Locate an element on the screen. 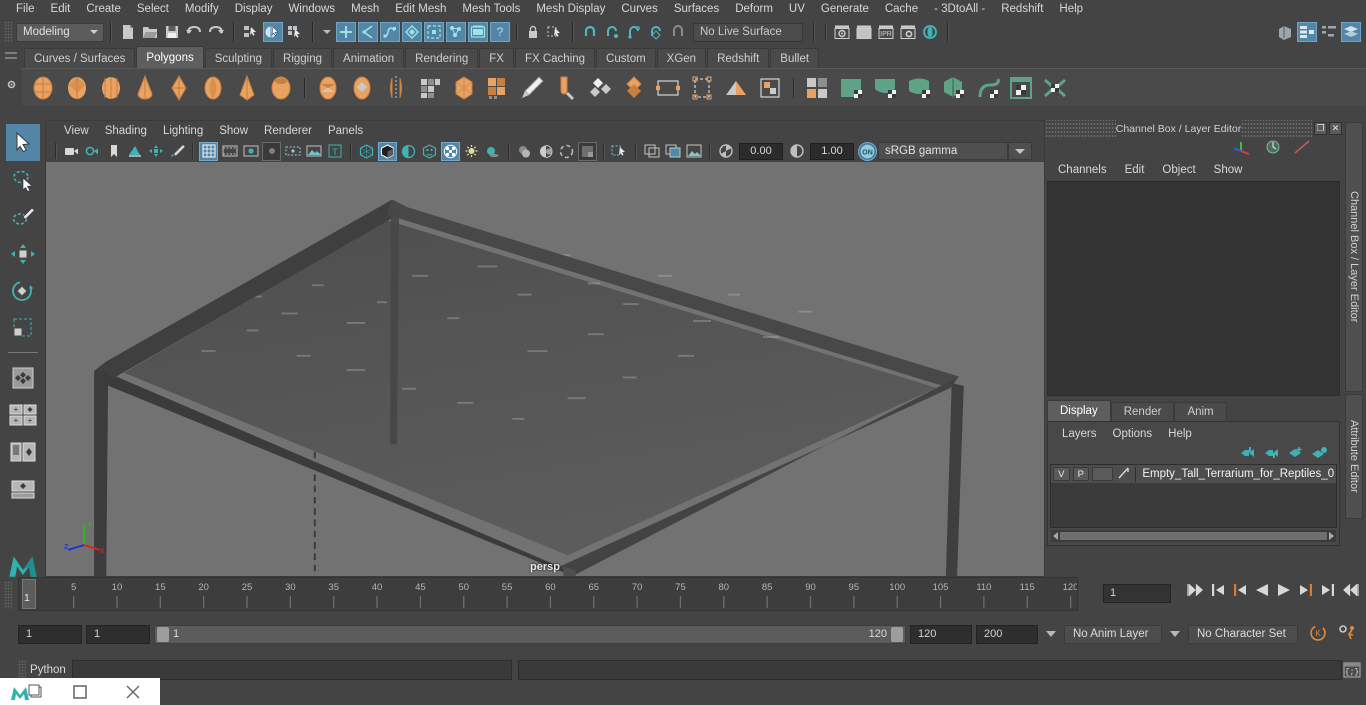 The width and height of the screenshot is (1366, 705). film-origin-icon is located at coordinates (292, 151).